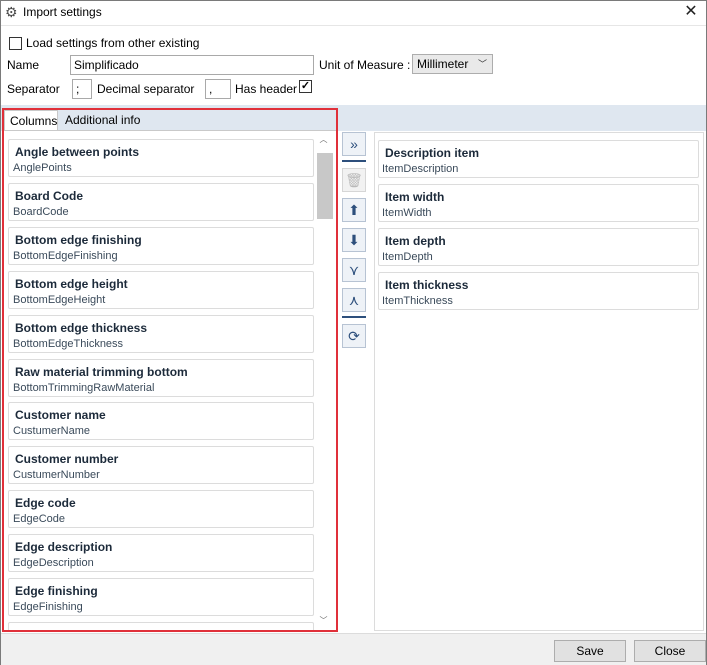  What do you see at coordinates (407, 257) in the screenshot?
I see `item-field: ItemDepth` at bounding box center [407, 257].